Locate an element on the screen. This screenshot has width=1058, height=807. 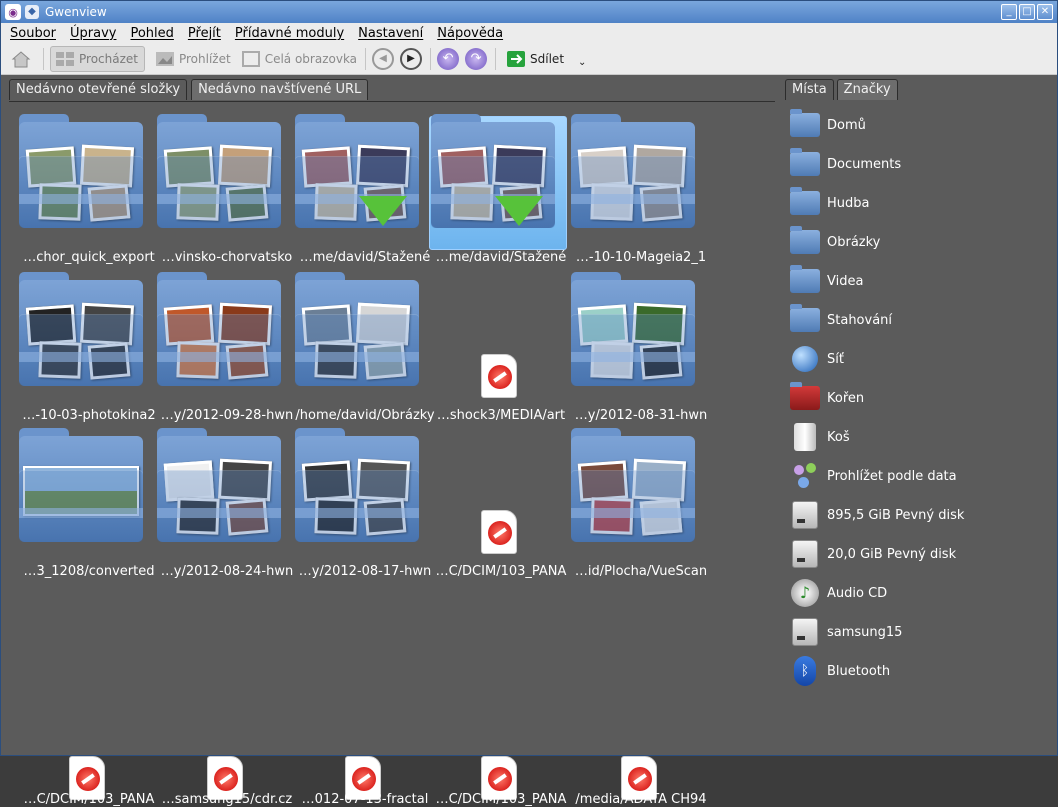
folder-thumbnail: /home/david/Obrázky is located at coordinates (365, 345).